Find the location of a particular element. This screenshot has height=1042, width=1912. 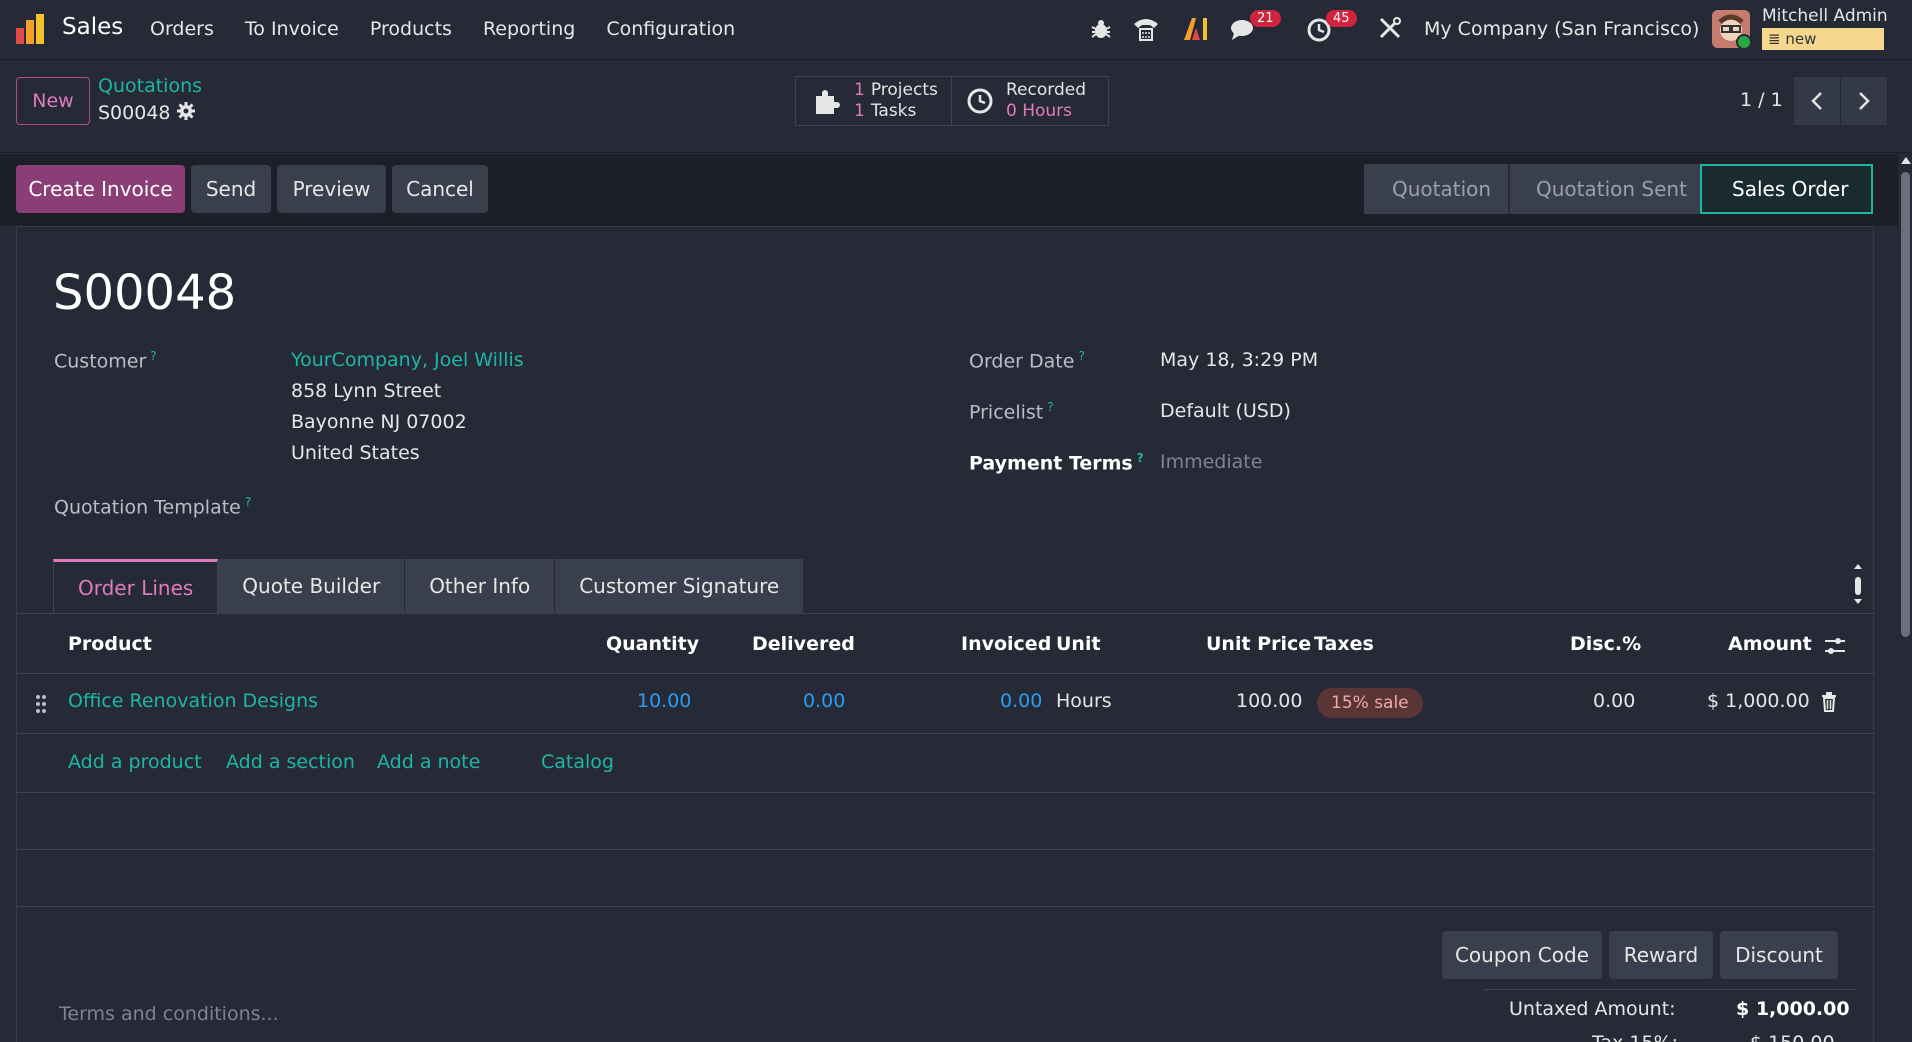

untaxed-value: $ 1,000.00 is located at coordinates (1793, 1009).